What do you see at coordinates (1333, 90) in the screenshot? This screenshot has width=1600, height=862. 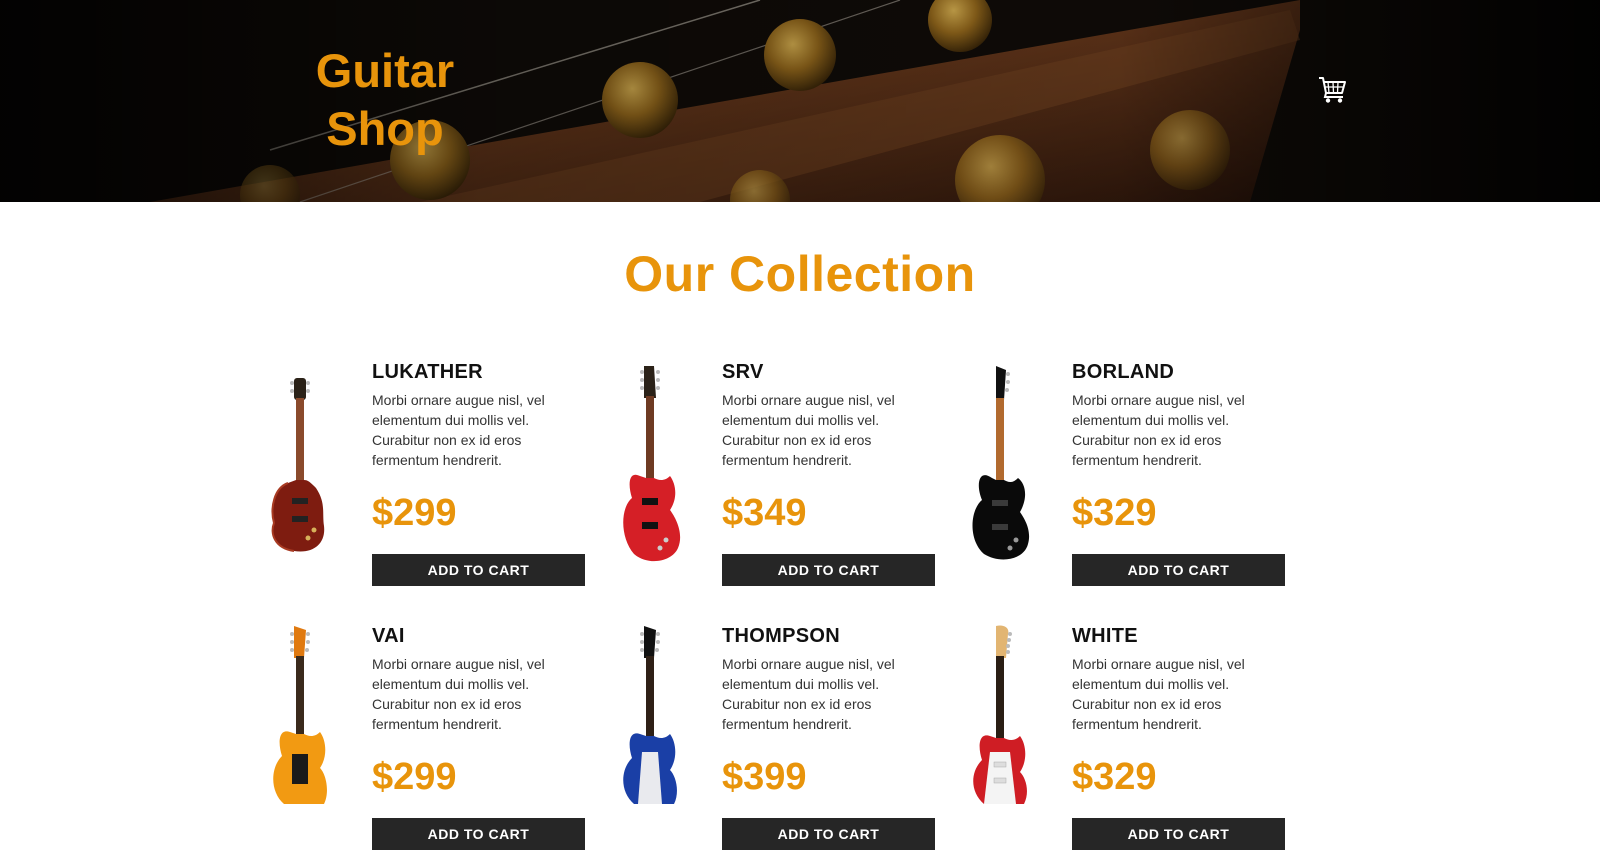 I see `shopping-cart-icon` at bounding box center [1333, 90].